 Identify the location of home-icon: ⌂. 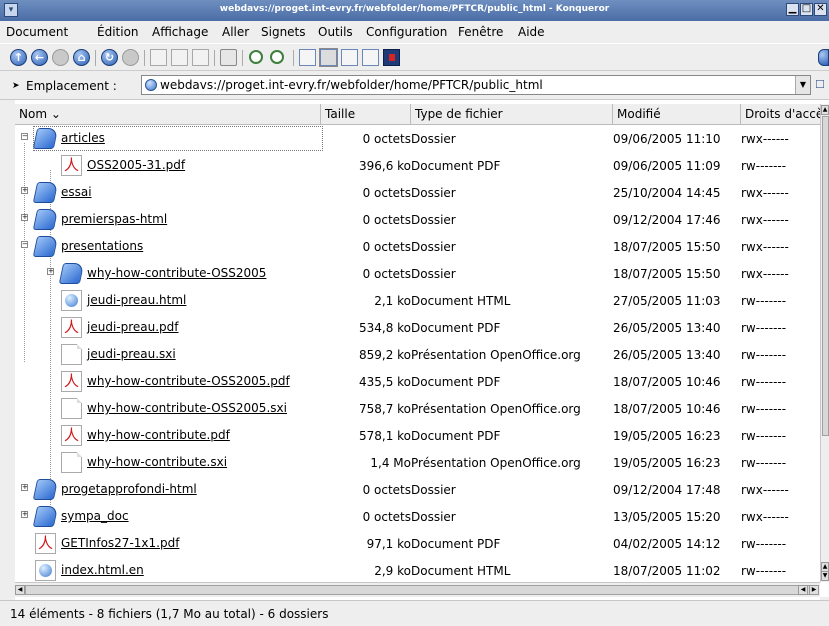
(81, 57).